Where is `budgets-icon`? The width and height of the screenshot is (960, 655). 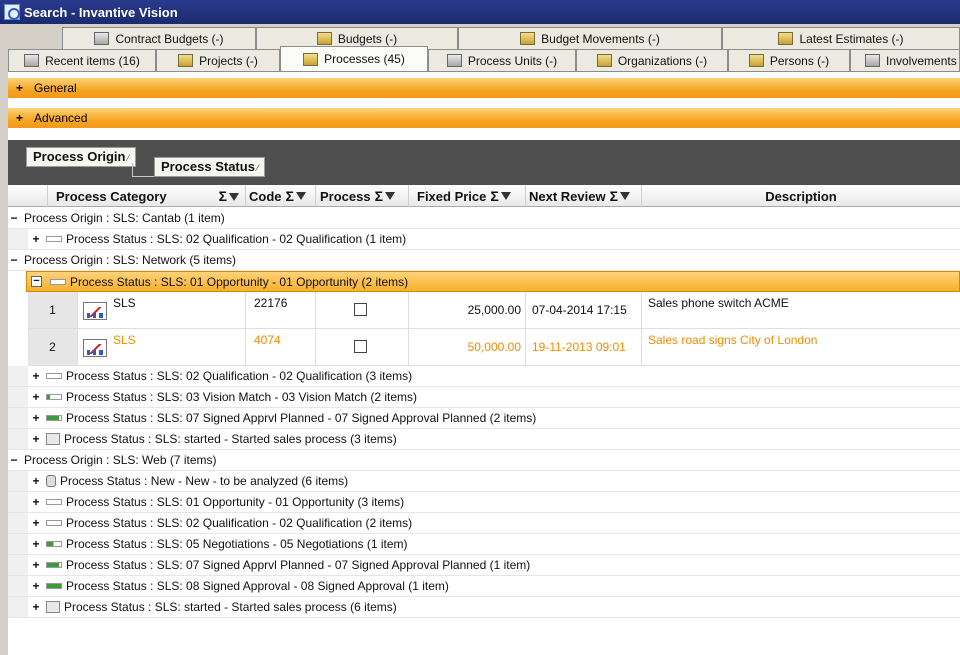 budgets-icon is located at coordinates (324, 38).